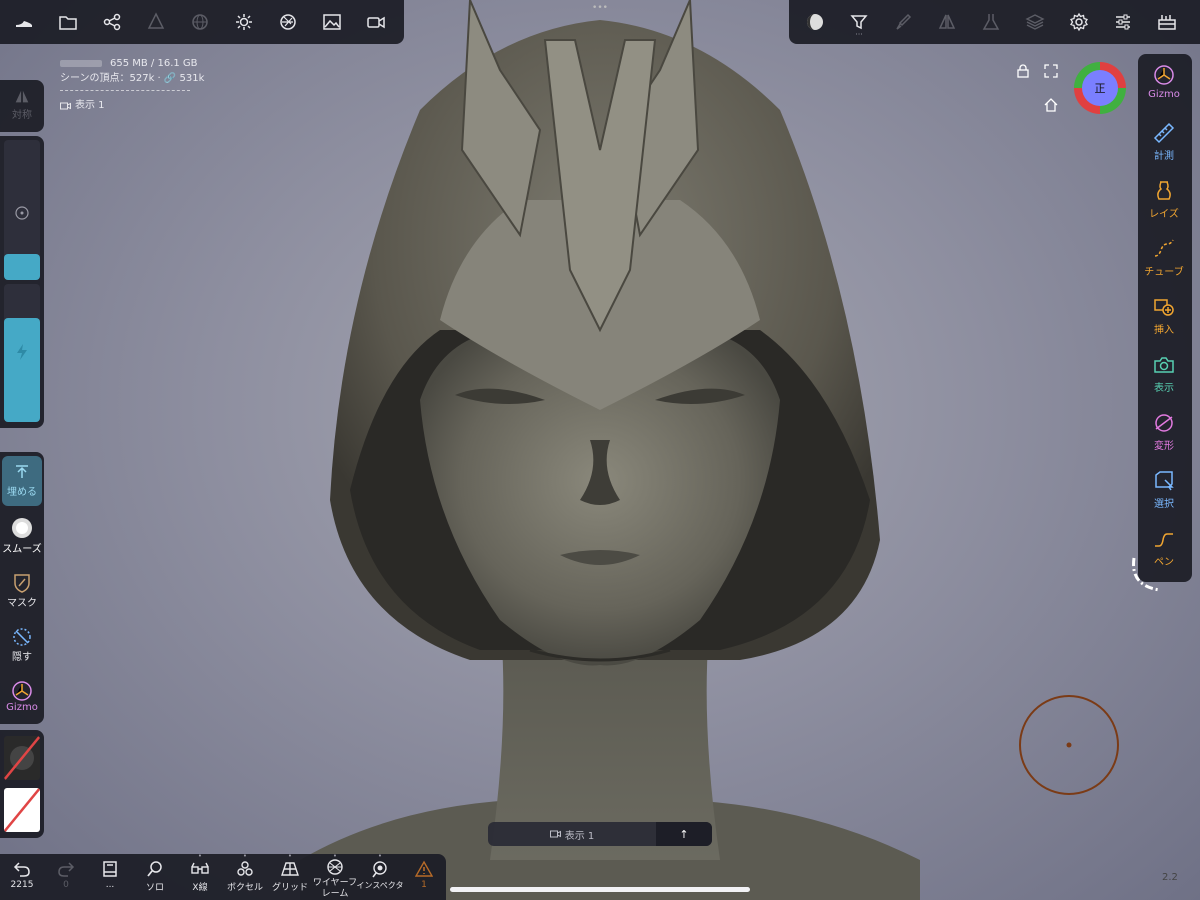  What do you see at coordinates (1164, 481) in the screenshot?
I see `select-cursor-icon` at bounding box center [1164, 481].